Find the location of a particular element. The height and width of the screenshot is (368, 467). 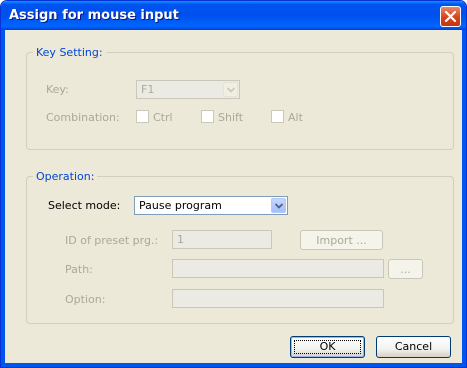

cancel-button: Cancel is located at coordinates (413, 347).